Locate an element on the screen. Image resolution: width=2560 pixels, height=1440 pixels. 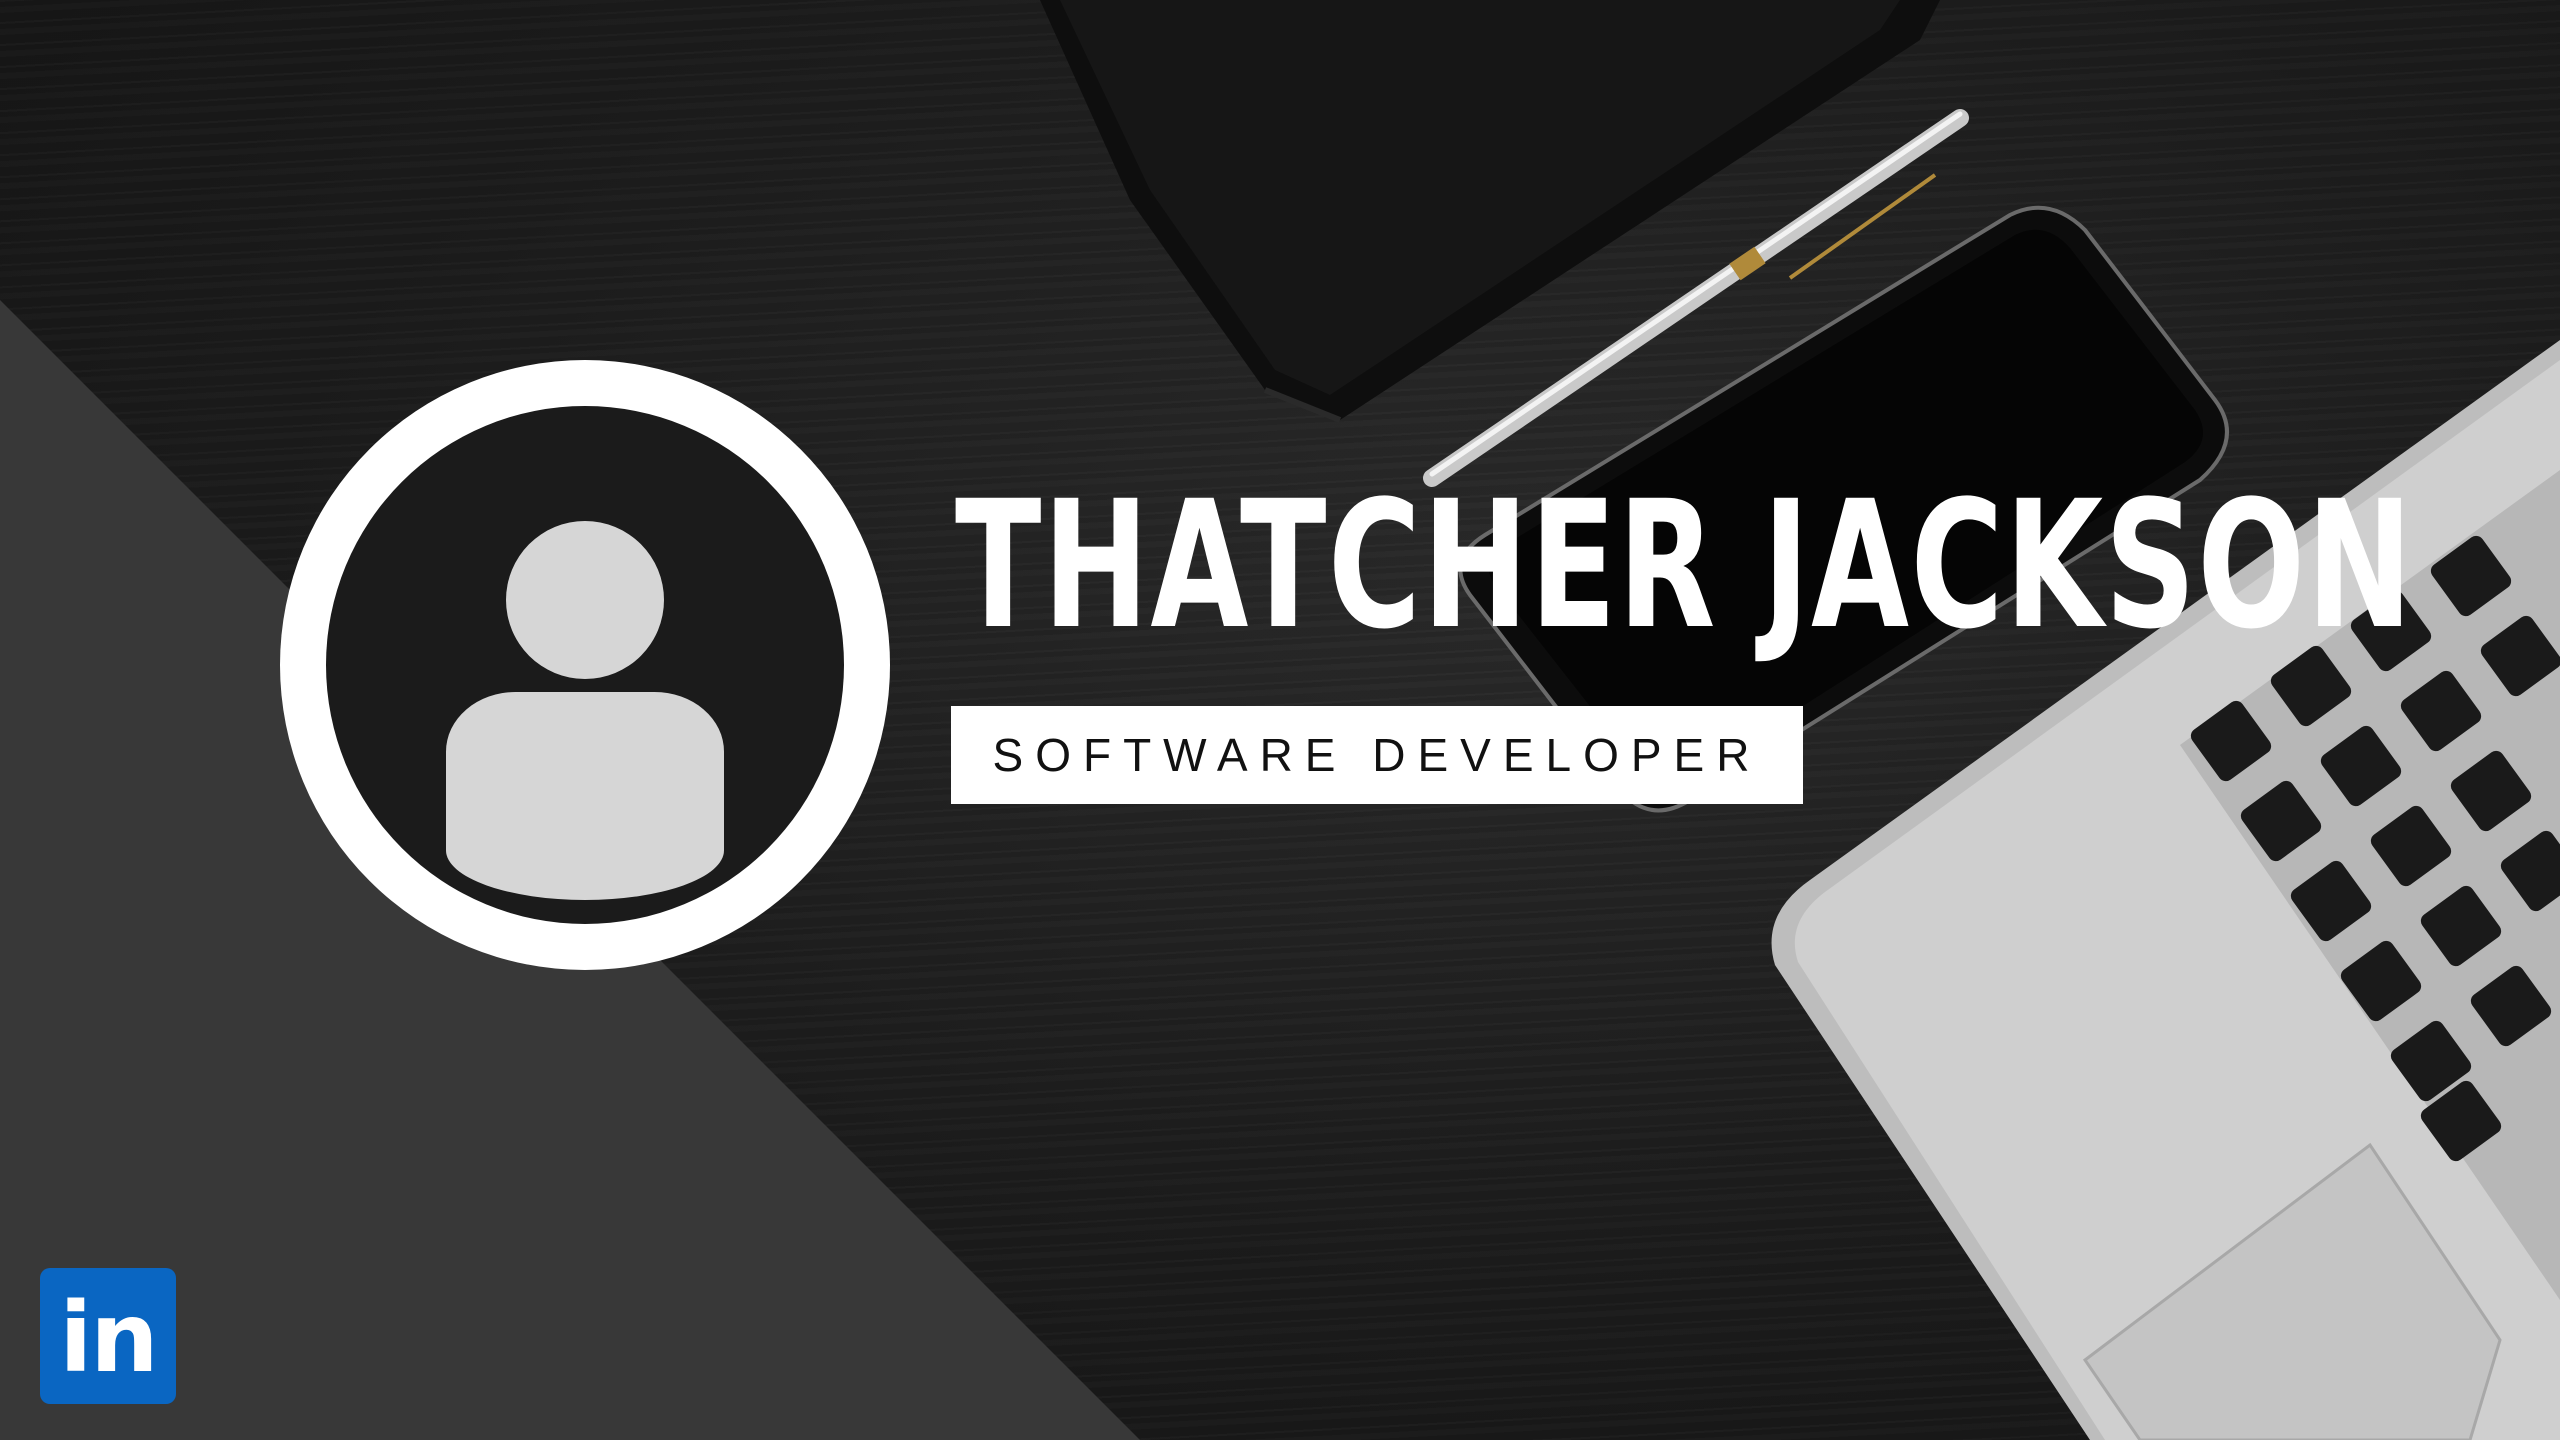
profile-name: THATCHER JACKSON is located at coordinates (1684, 565).